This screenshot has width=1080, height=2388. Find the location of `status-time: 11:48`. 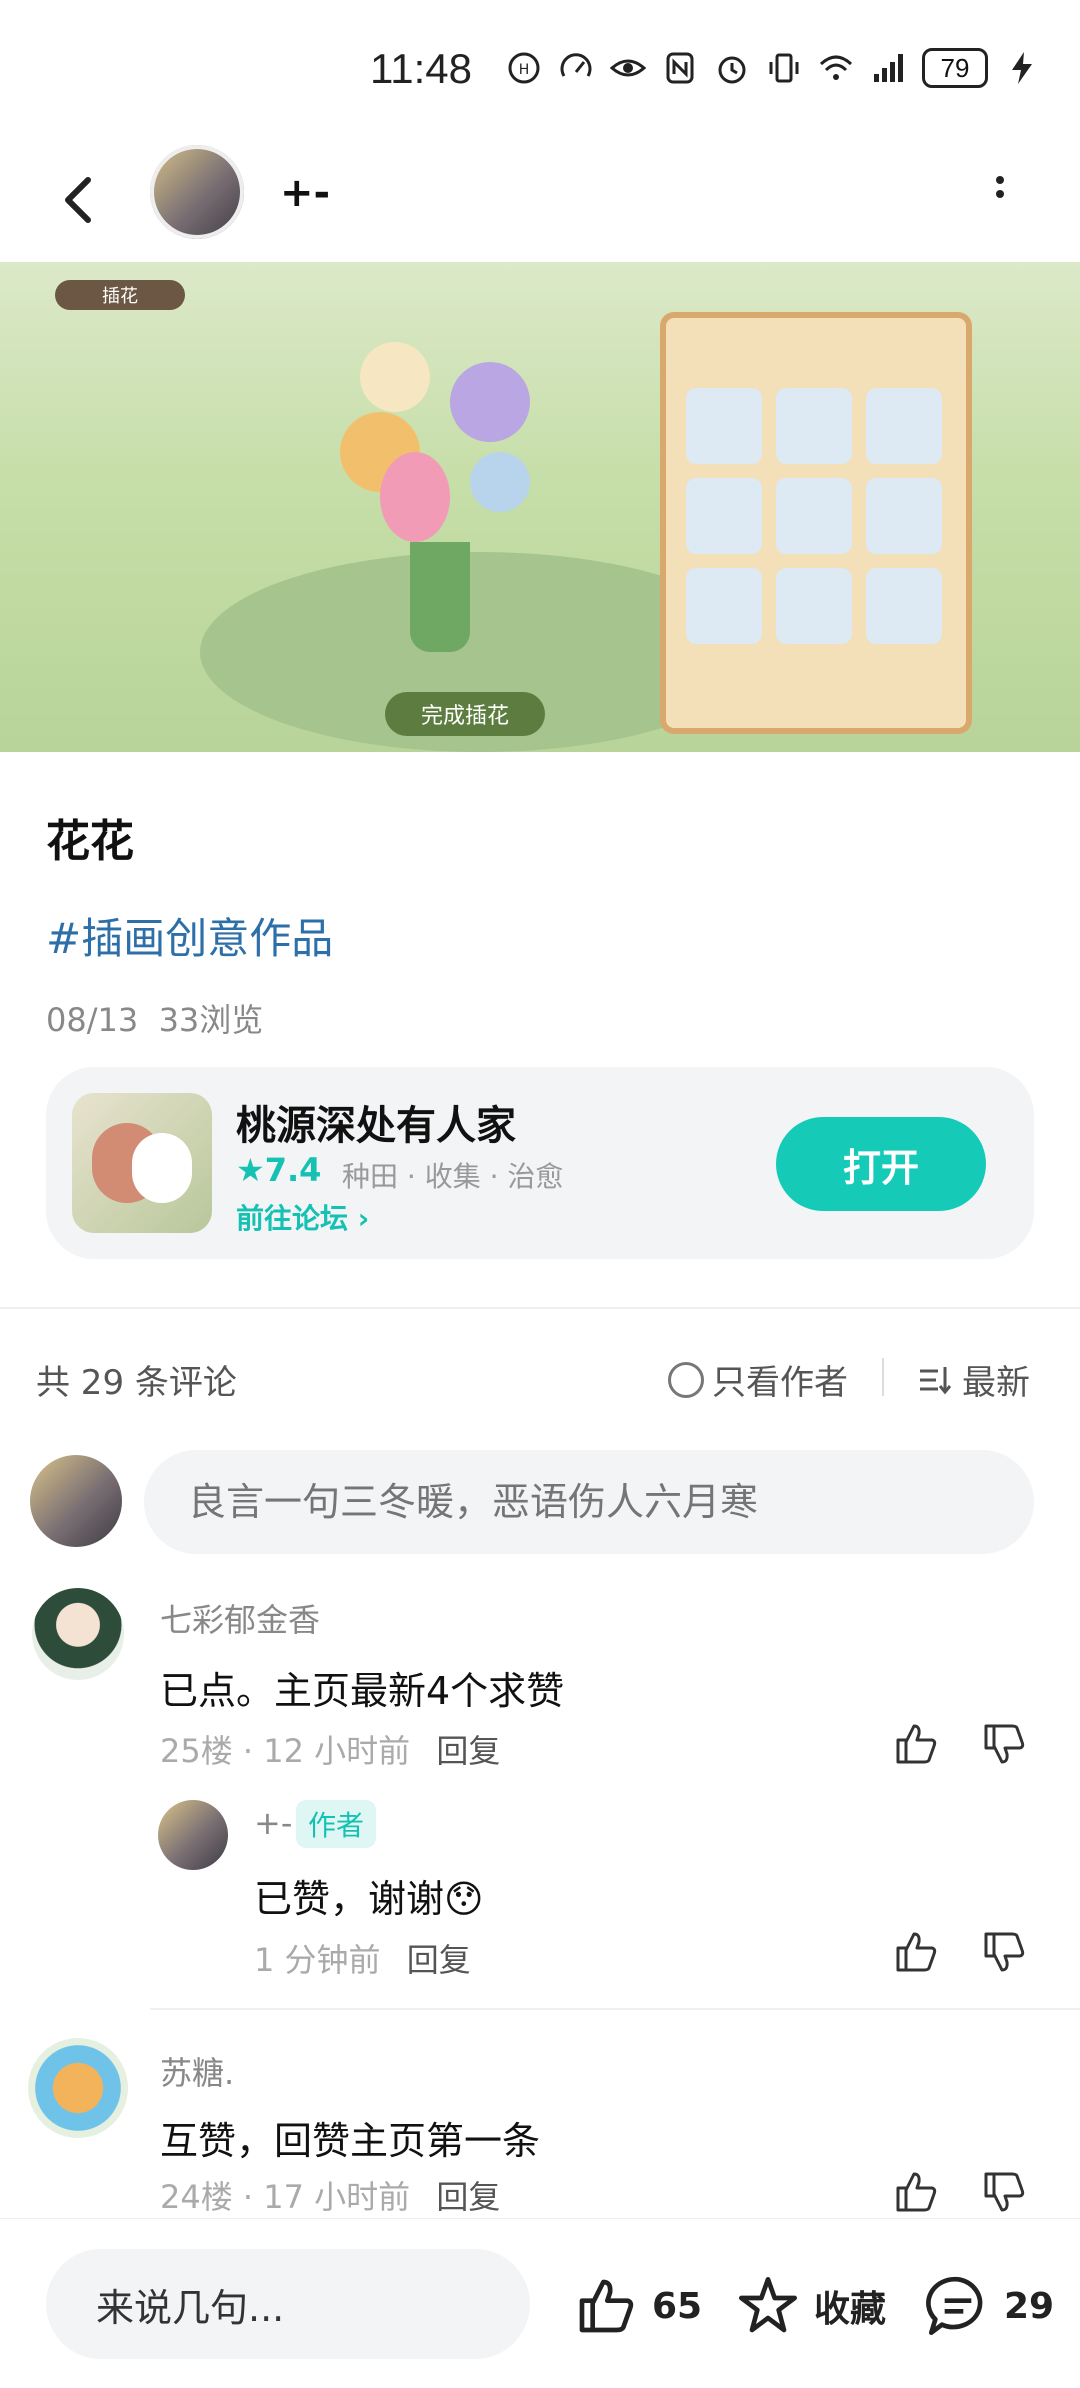

status-time: 11:48 is located at coordinates (421, 68).